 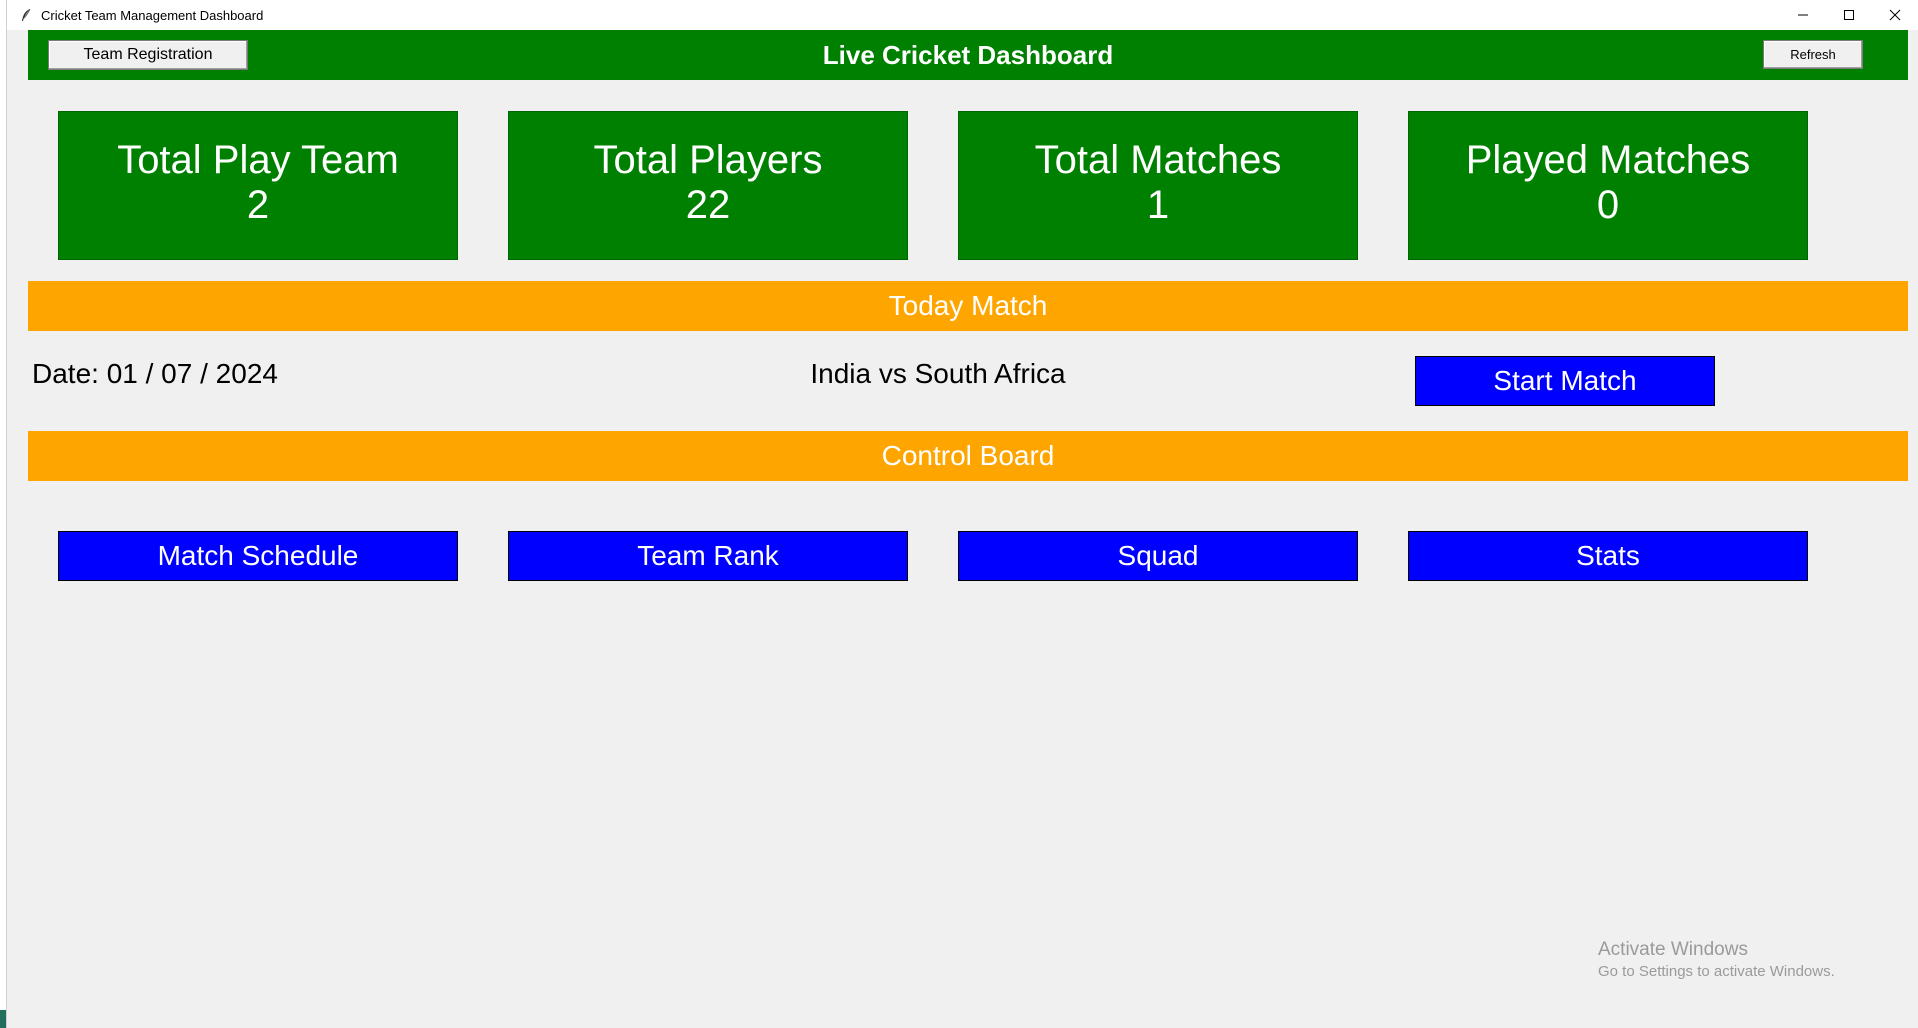 What do you see at coordinates (1158, 205) in the screenshot?
I see `stat-value: 1` at bounding box center [1158, 205].